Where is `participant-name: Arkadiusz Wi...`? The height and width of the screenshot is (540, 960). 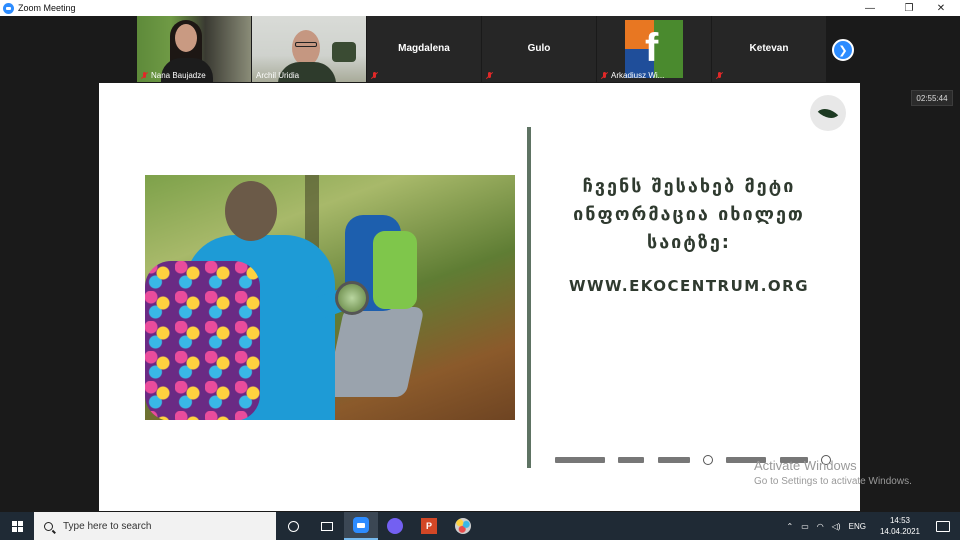
participant-name: Arkadiusz Wi... is located at coordinates (638, 75).